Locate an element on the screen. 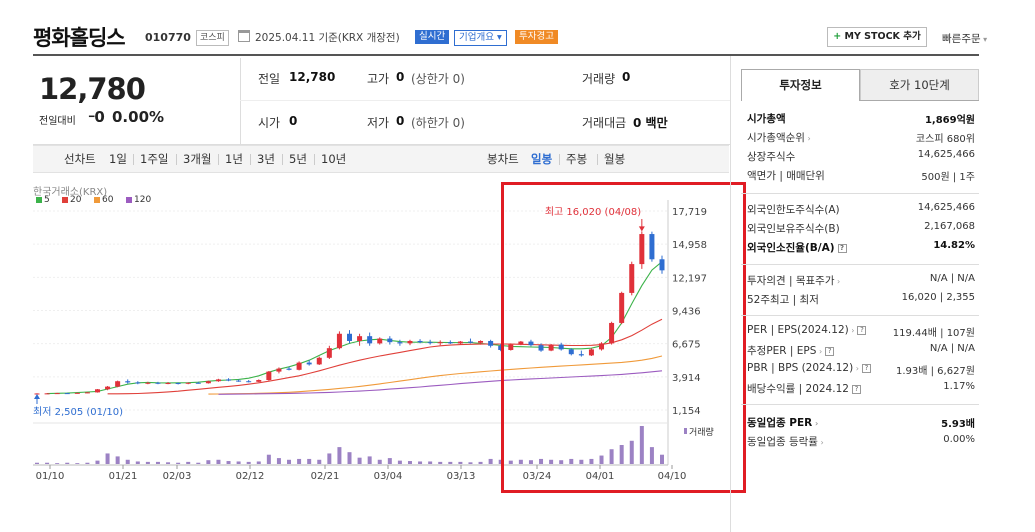  invest-label-text: 동일업종 PER is located at coordinates (780, 423).